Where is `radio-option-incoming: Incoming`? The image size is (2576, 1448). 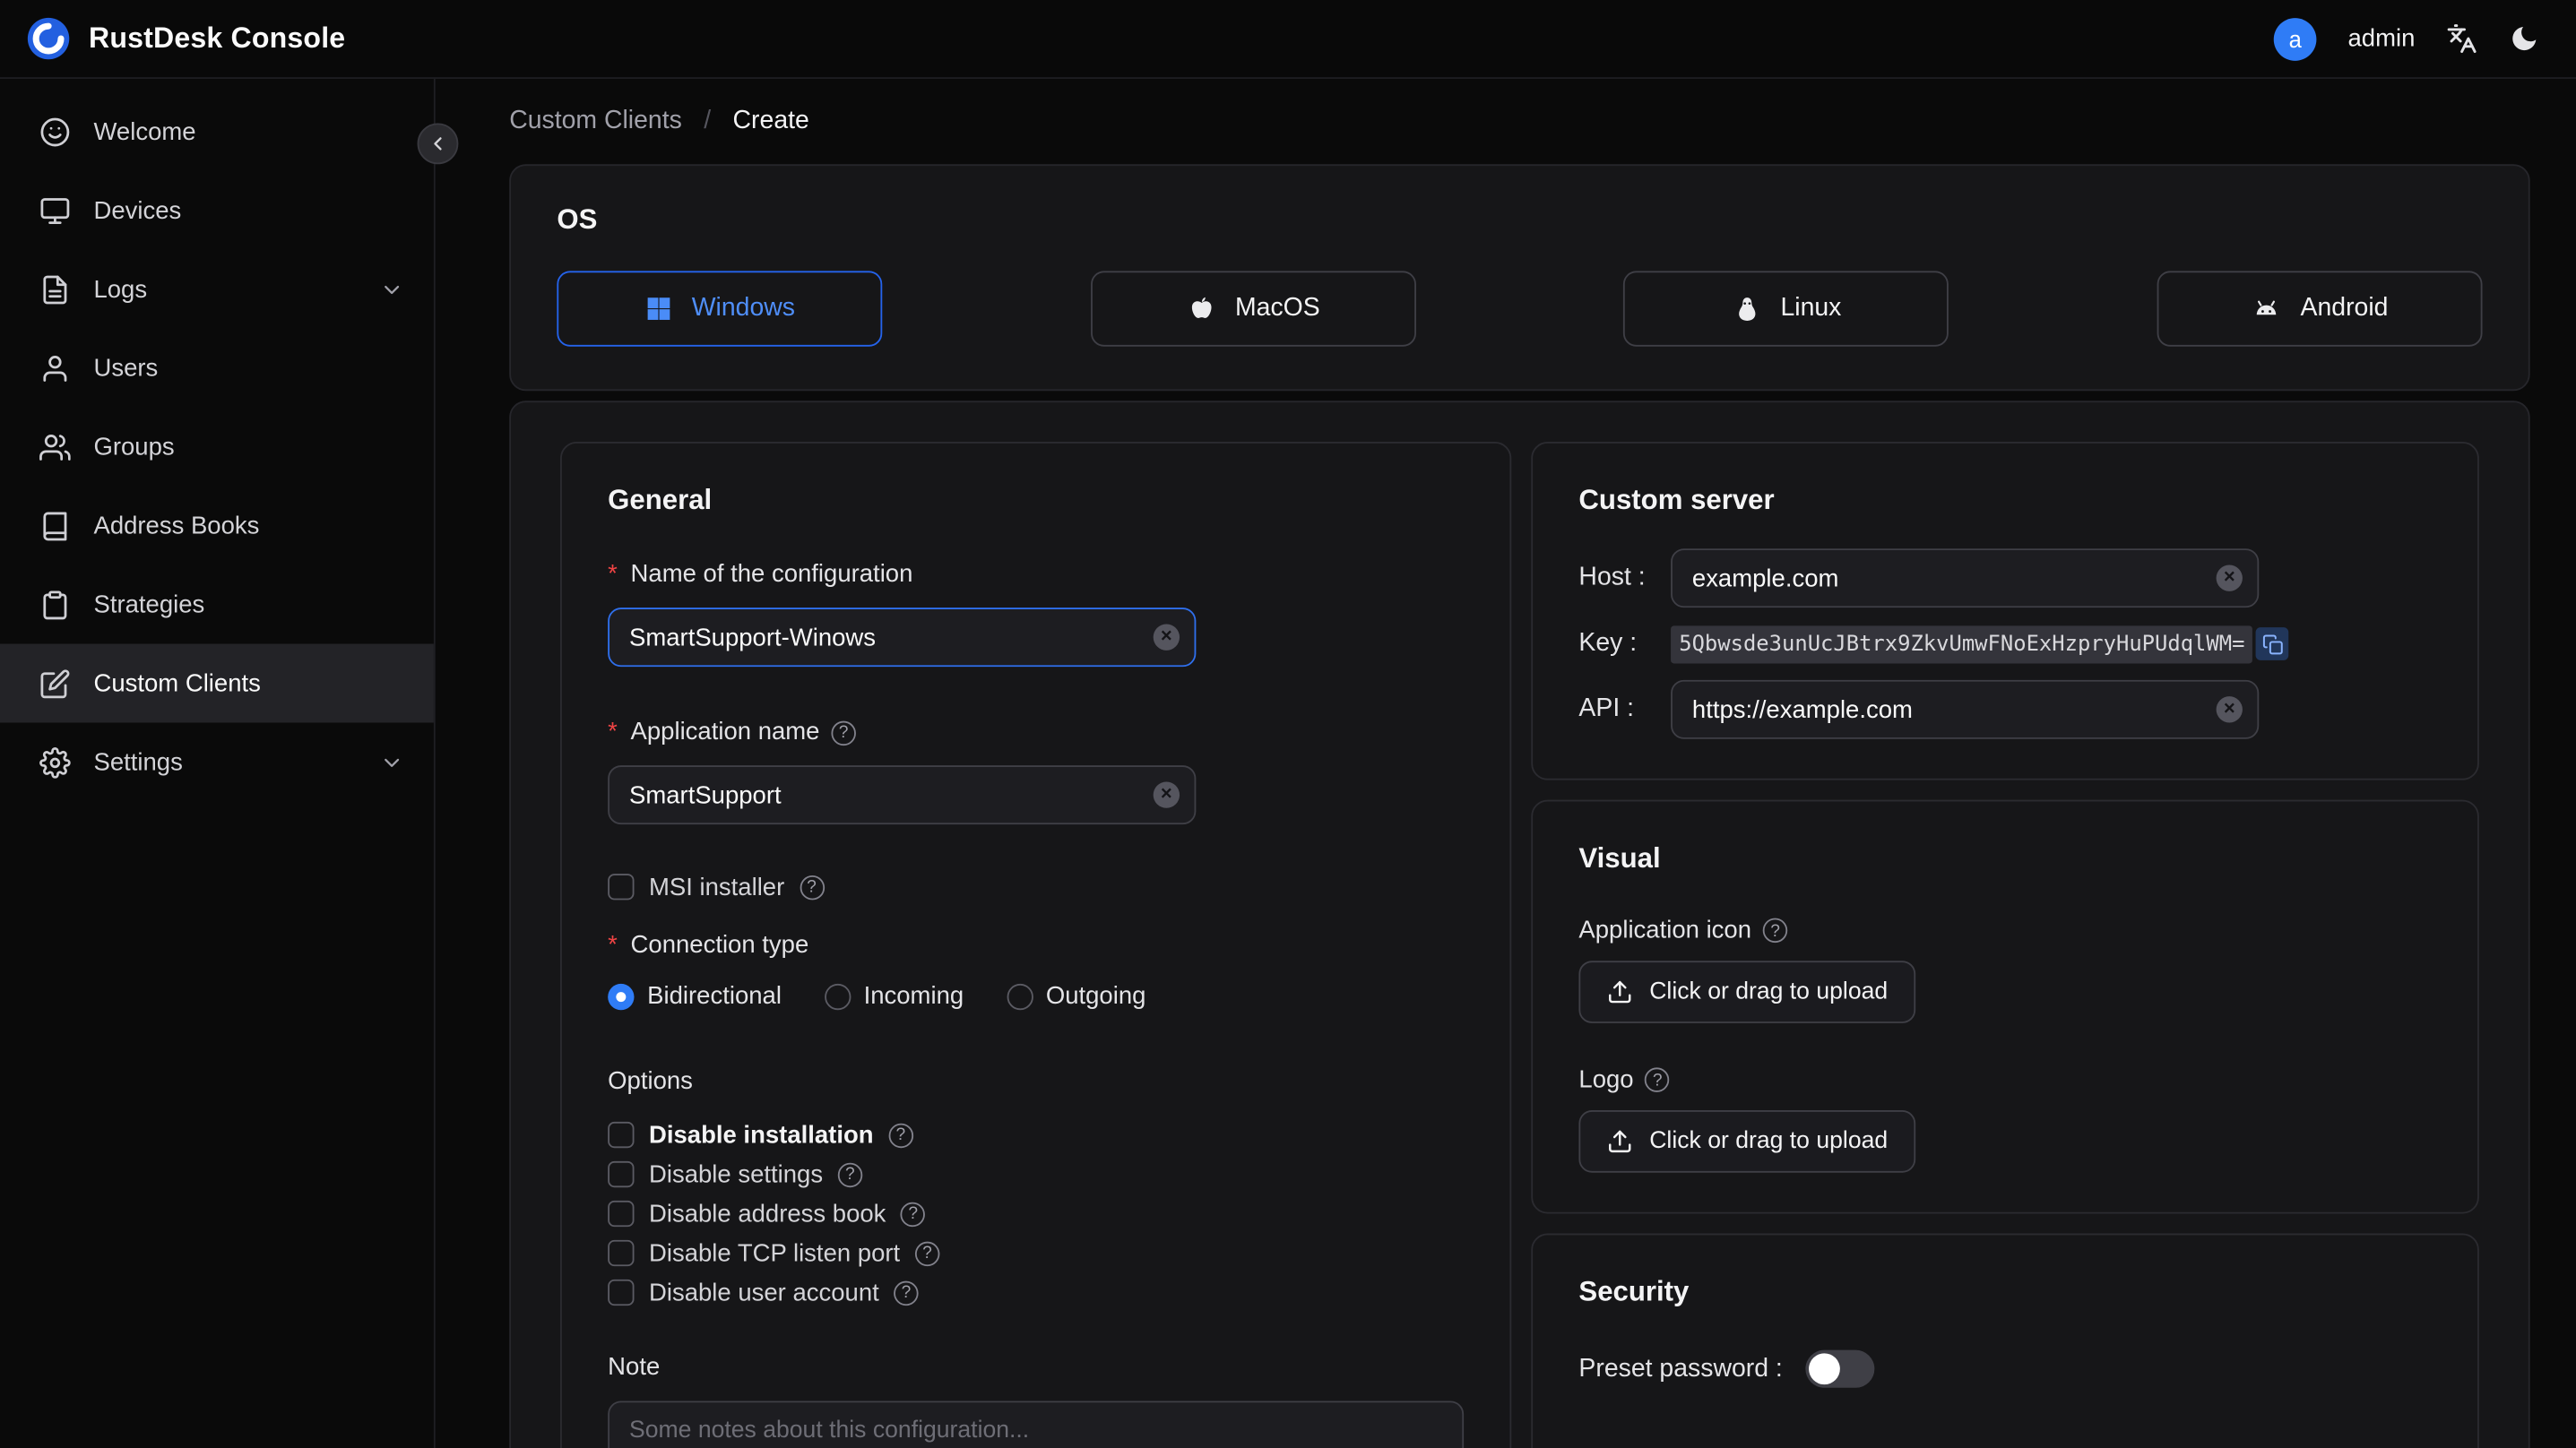
radio-option-incoming: Incoming is located at coordinates (894, 996).